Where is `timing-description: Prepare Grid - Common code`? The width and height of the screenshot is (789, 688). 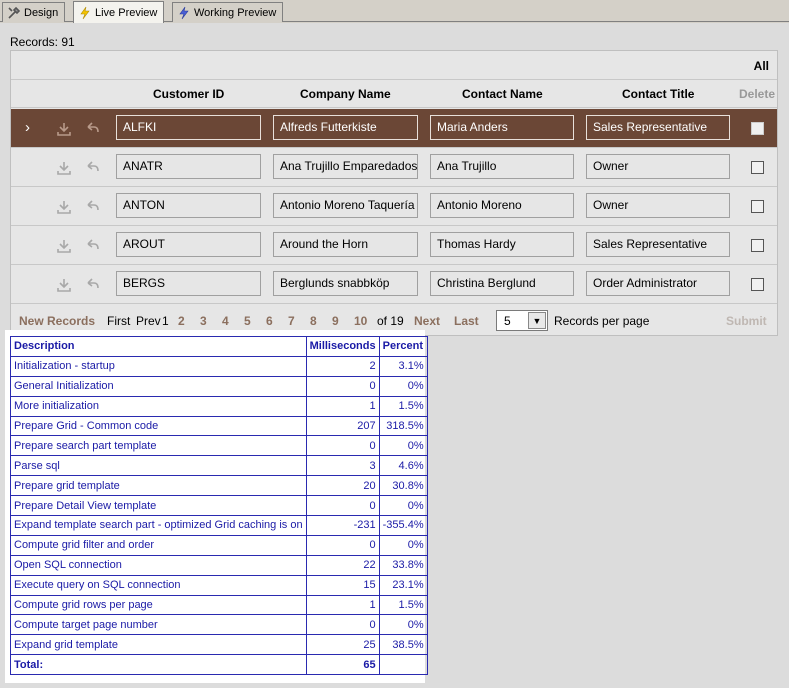
timing-description: Prepare Grid - Common code is located at coordinates (158, 426).